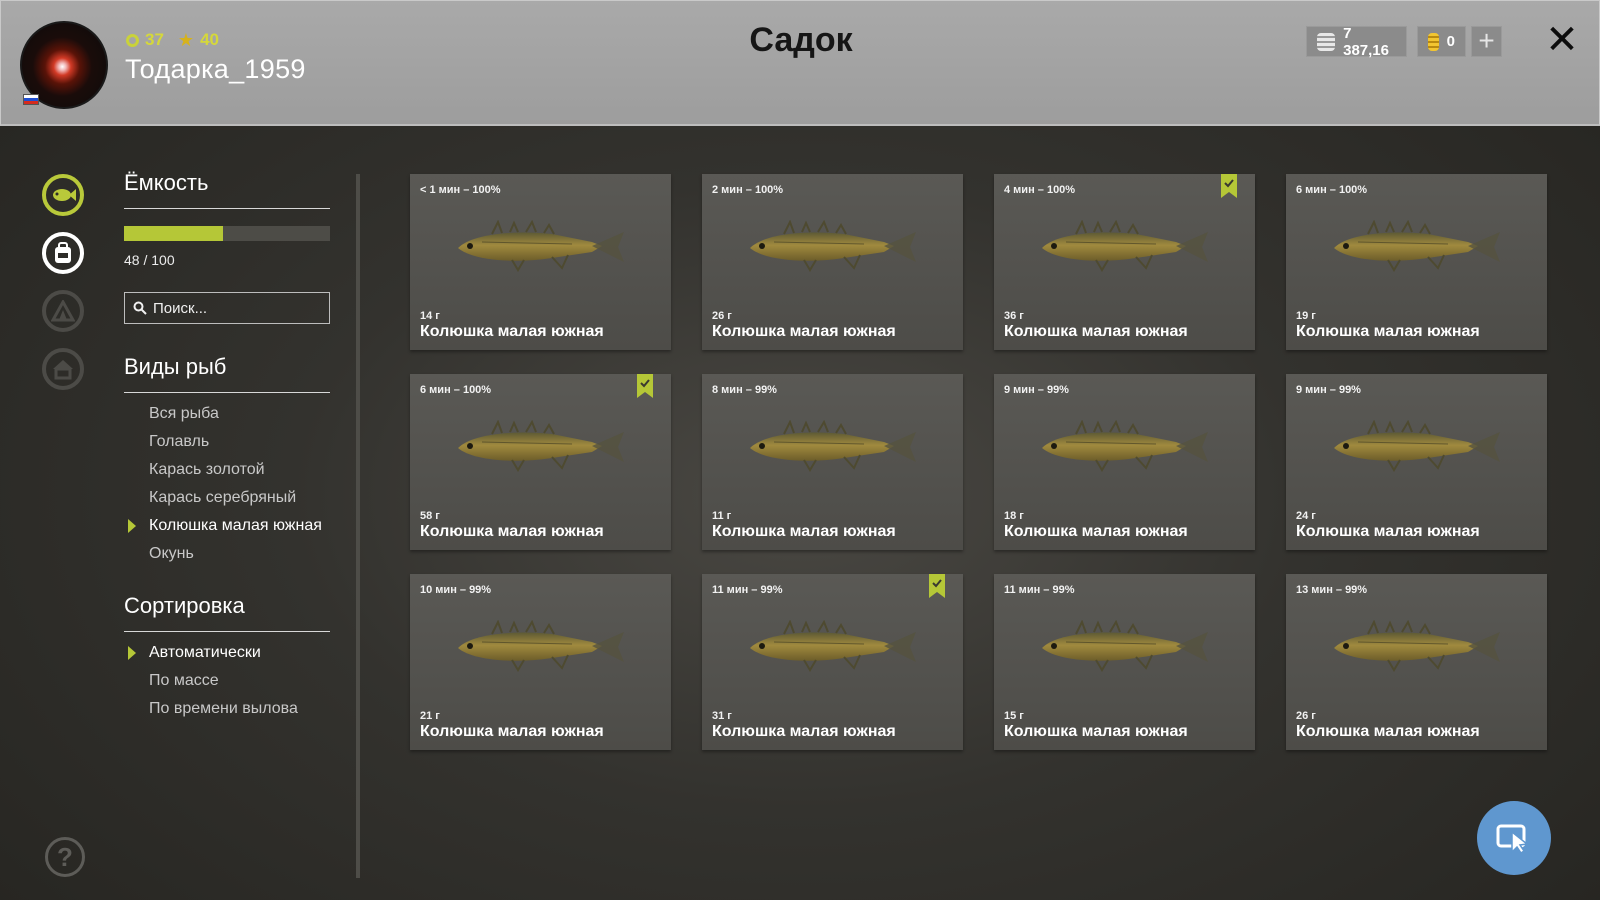 The image size is (1600, 900). I want to click on country-flag-icon, so click(31, 99).